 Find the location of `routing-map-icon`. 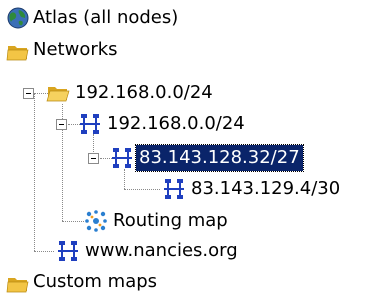

routing-map-icon is located at coordinates (96, 221).